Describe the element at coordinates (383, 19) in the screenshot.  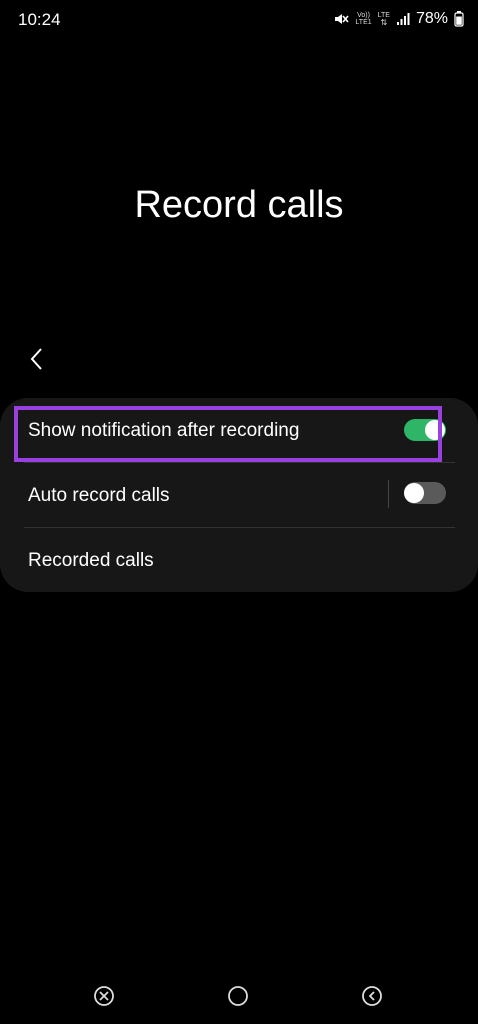
I see `lte-indicator: LTE ⇅` at that location.